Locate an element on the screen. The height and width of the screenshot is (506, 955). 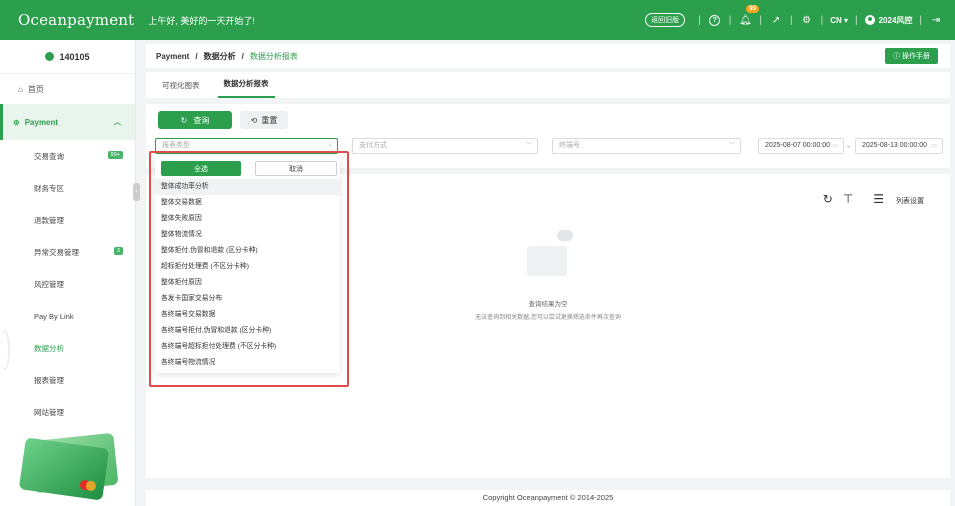
breadcrumb-current: 数据分析报表 is located at coordinates (273, 56).